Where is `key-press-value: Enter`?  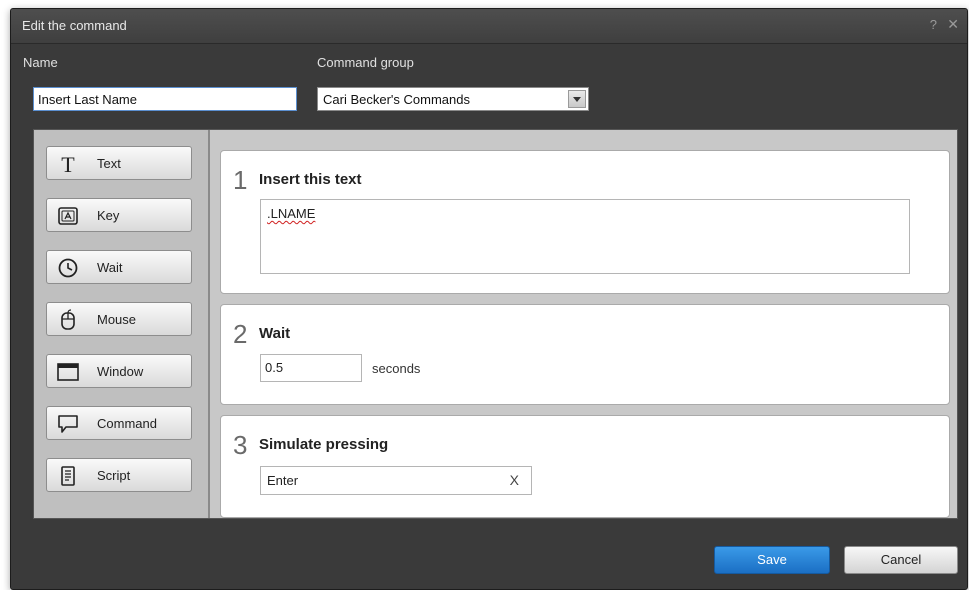 key-press-value: Enter is located at coordinates (283, 480).